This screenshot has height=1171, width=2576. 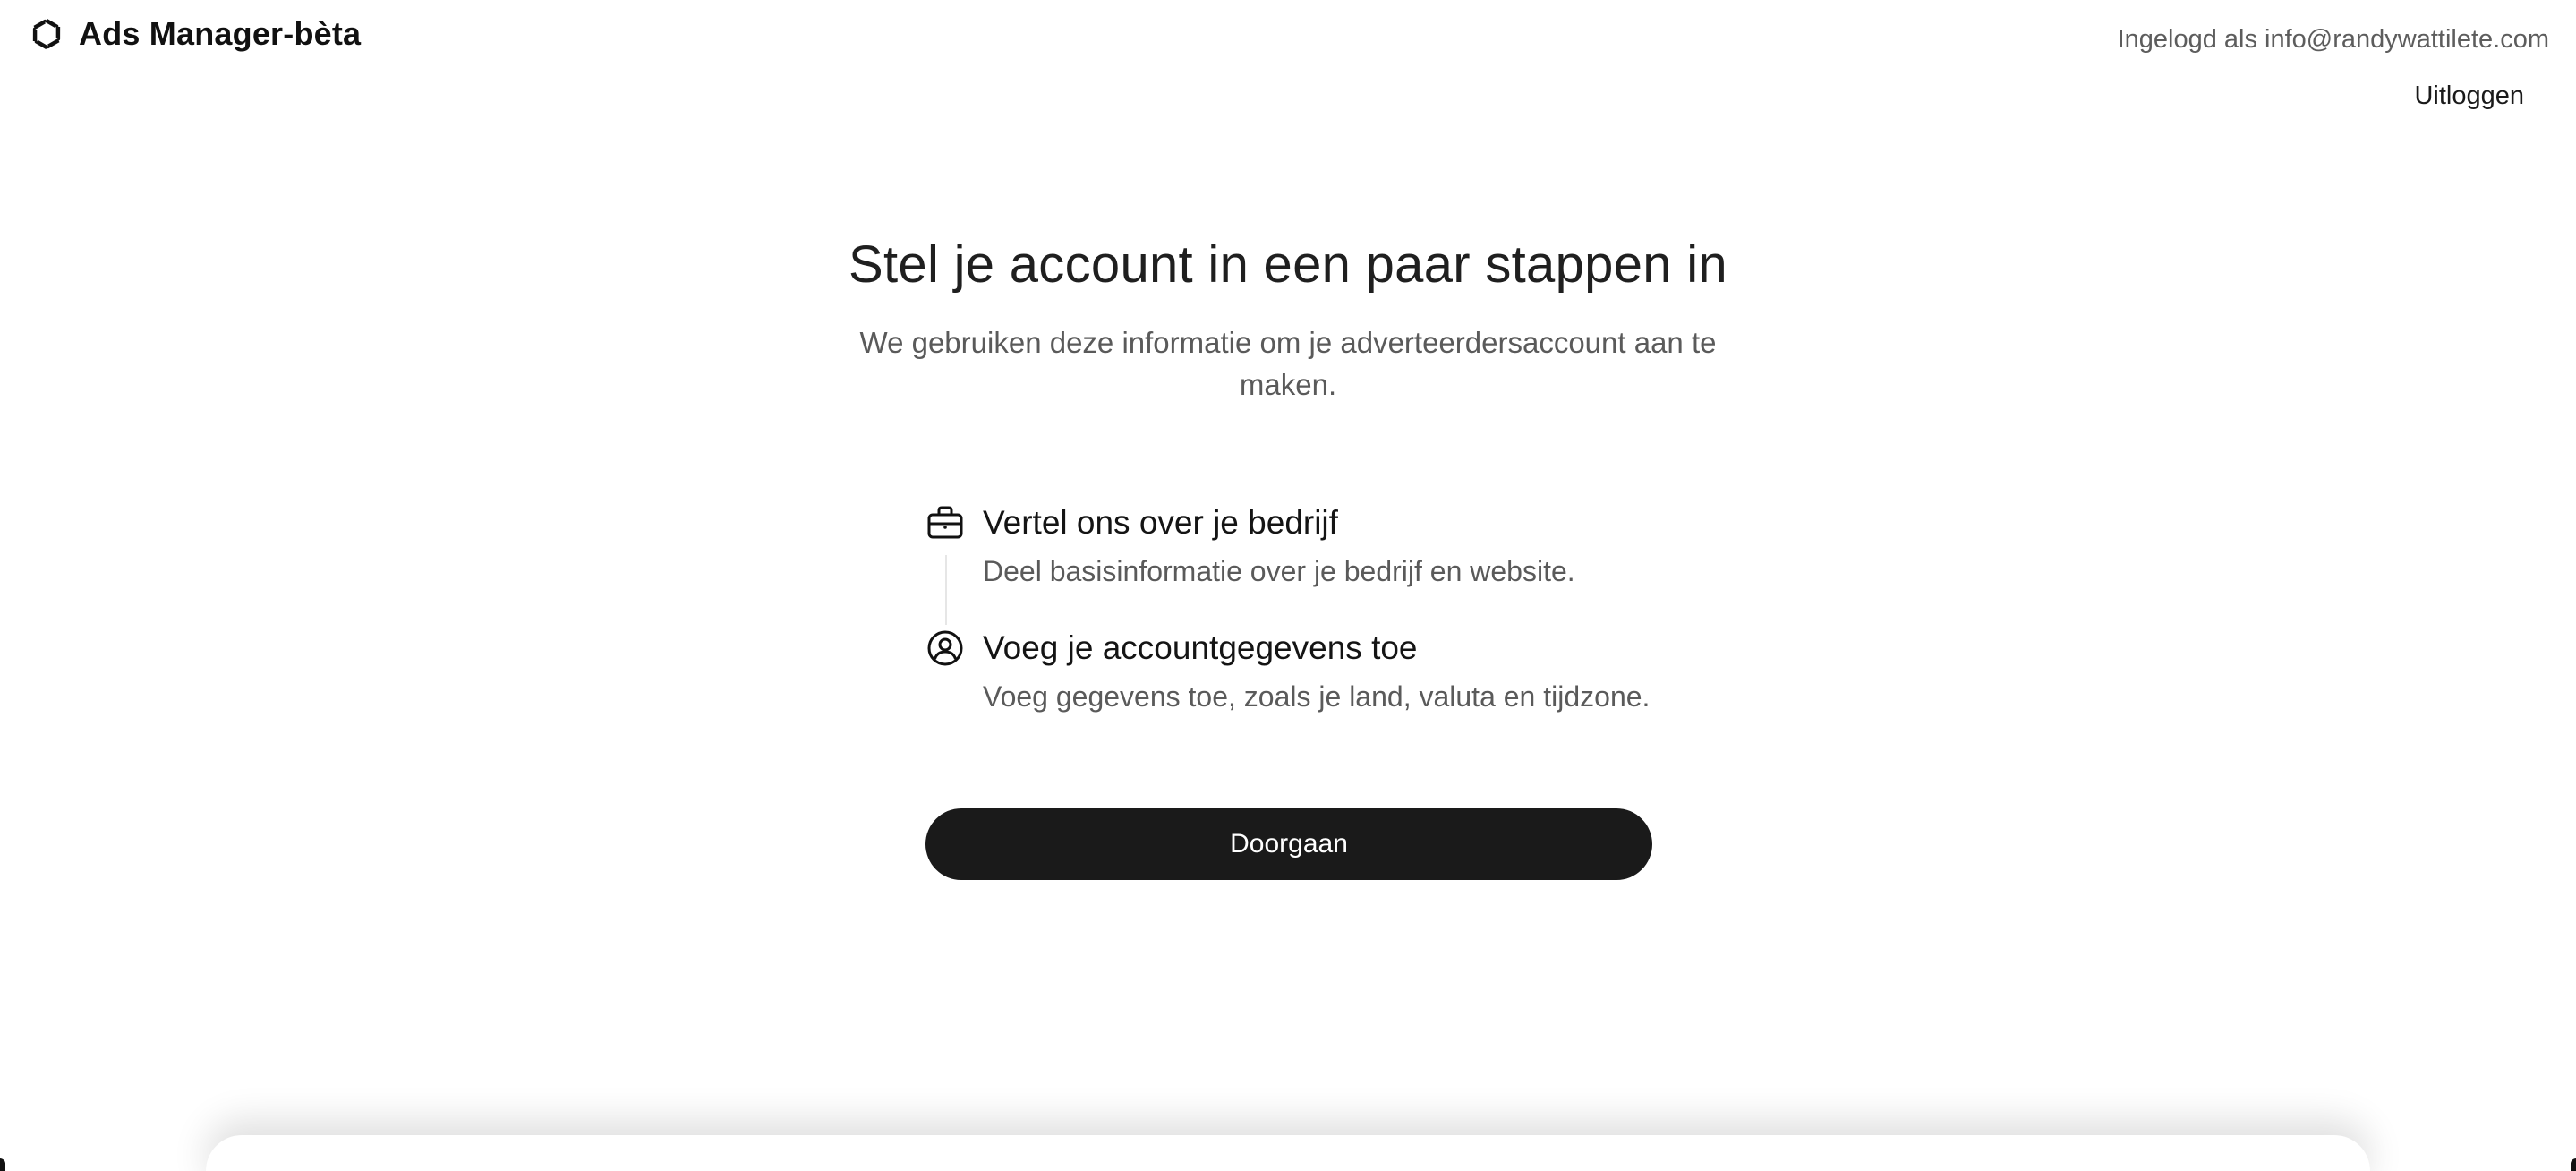 I want to click on brand: Ads Manager-bèta, so click(x=194, y=34).